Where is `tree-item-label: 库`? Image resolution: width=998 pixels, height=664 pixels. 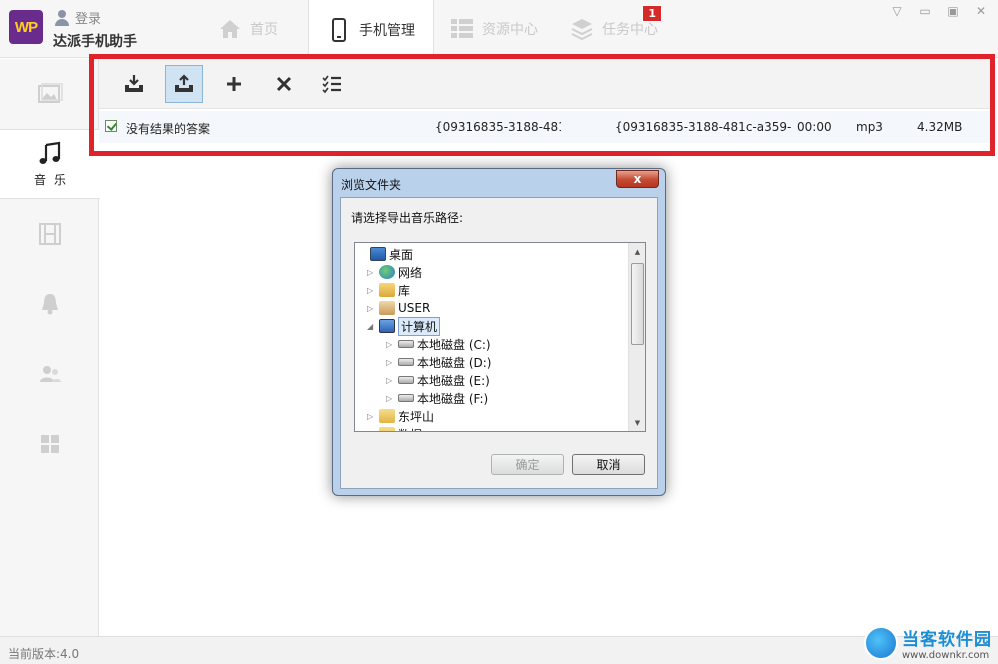 tree-item-label: 库 is located at coordinates (404, 290).